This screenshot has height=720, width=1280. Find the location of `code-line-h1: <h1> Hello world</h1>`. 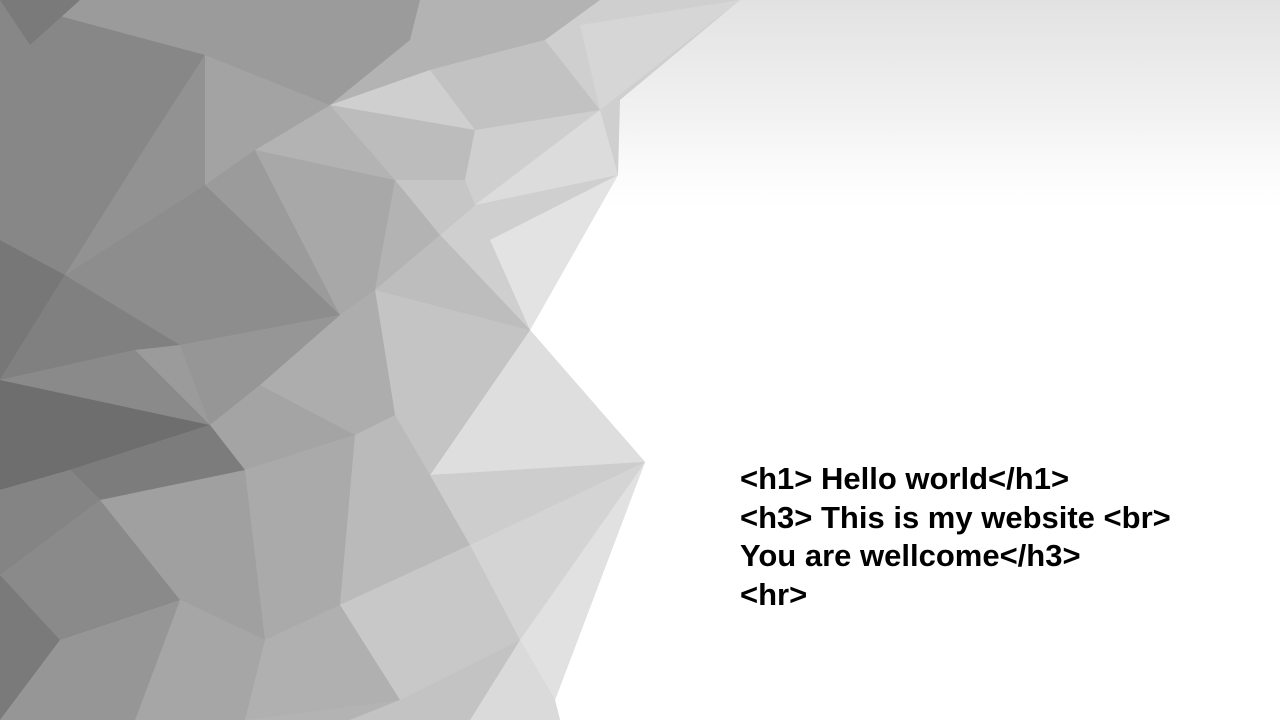

code-line-h1: <h1> Hello world</h1> is located at coordinates (905, 478).